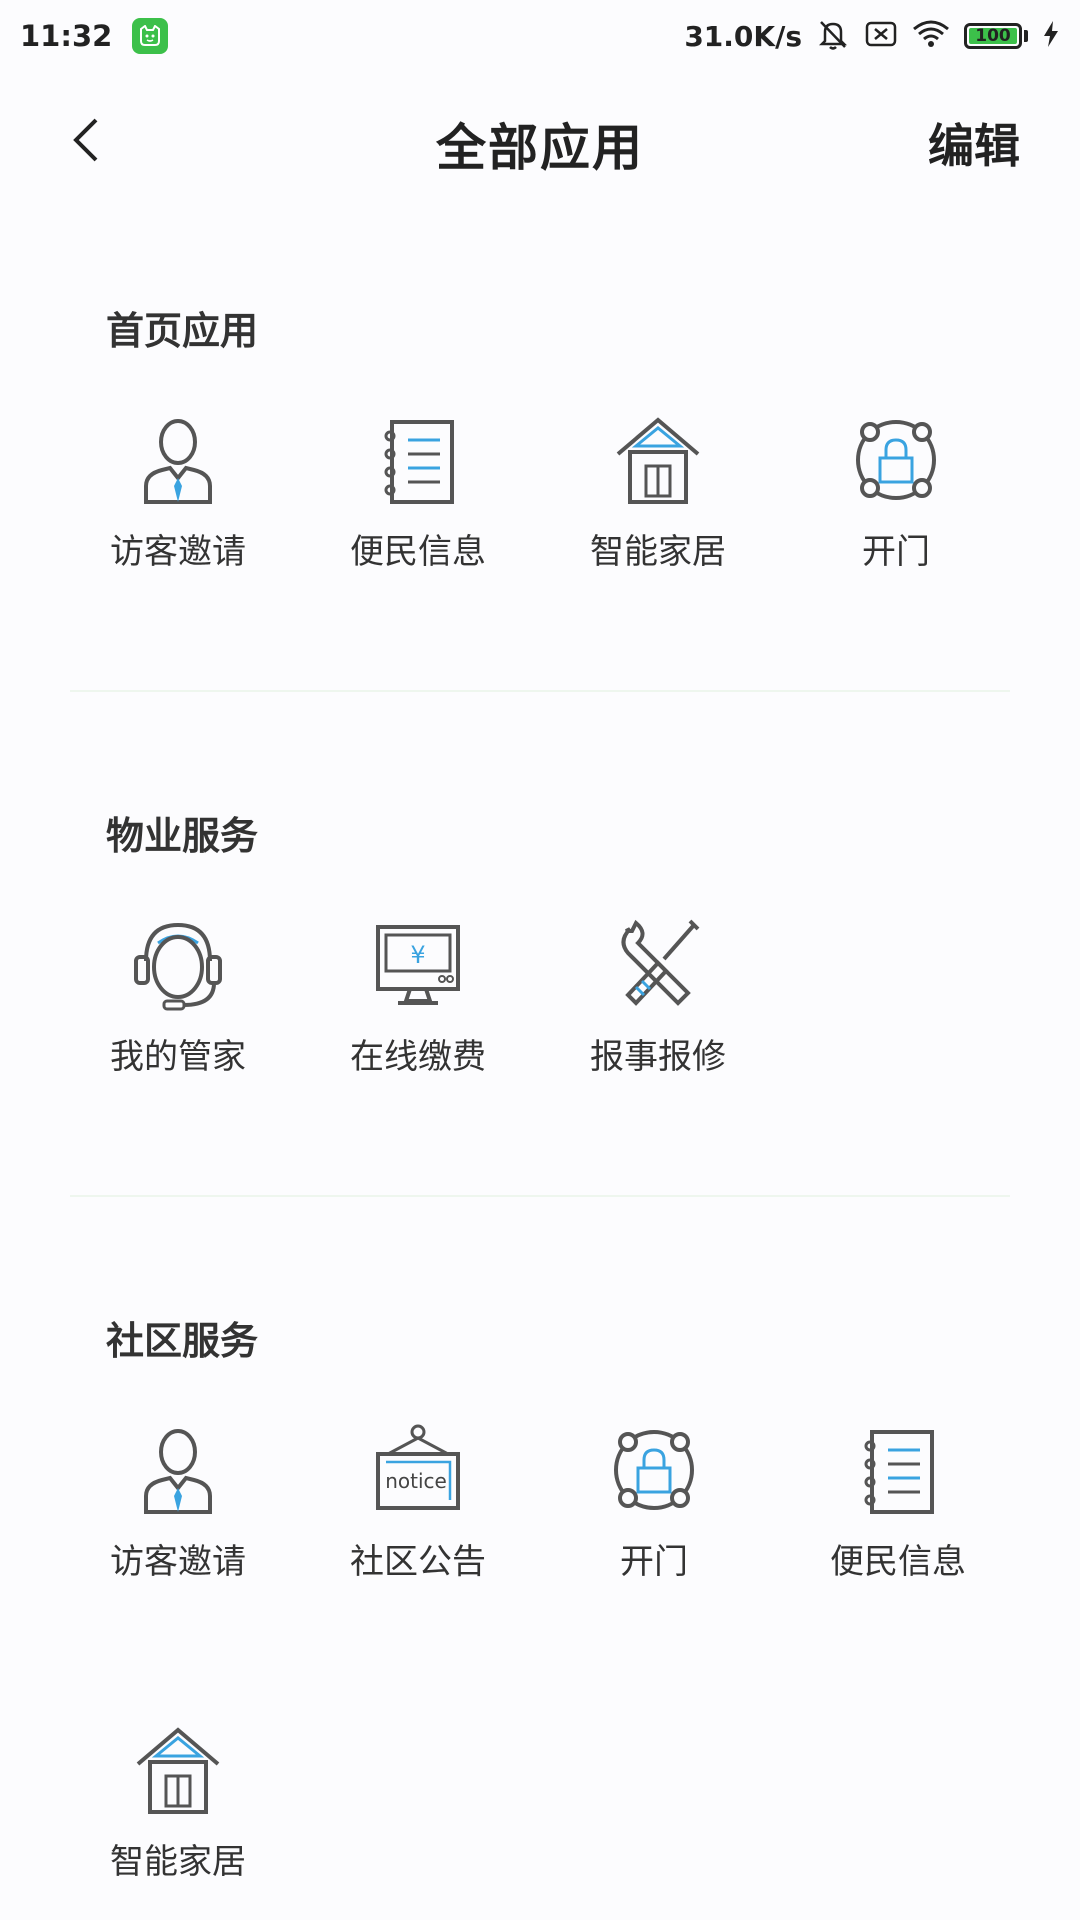  I want to click on app-label: 在线缴费, so click(418, 1057).